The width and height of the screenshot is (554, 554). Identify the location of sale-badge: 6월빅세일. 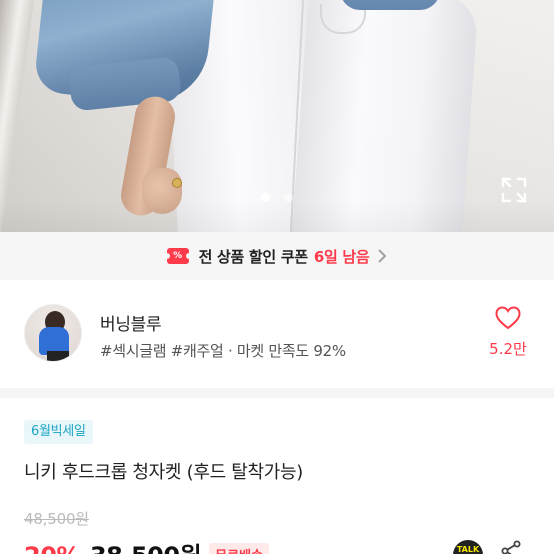
(58, 432).